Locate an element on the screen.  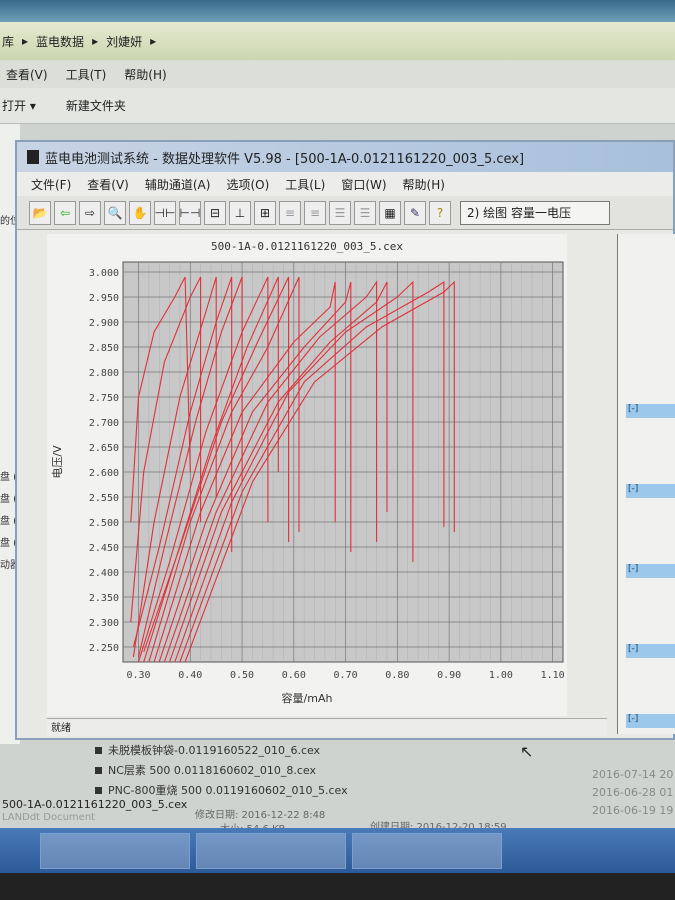
grid-icon: ▦ is located at coordinates (390, 212).